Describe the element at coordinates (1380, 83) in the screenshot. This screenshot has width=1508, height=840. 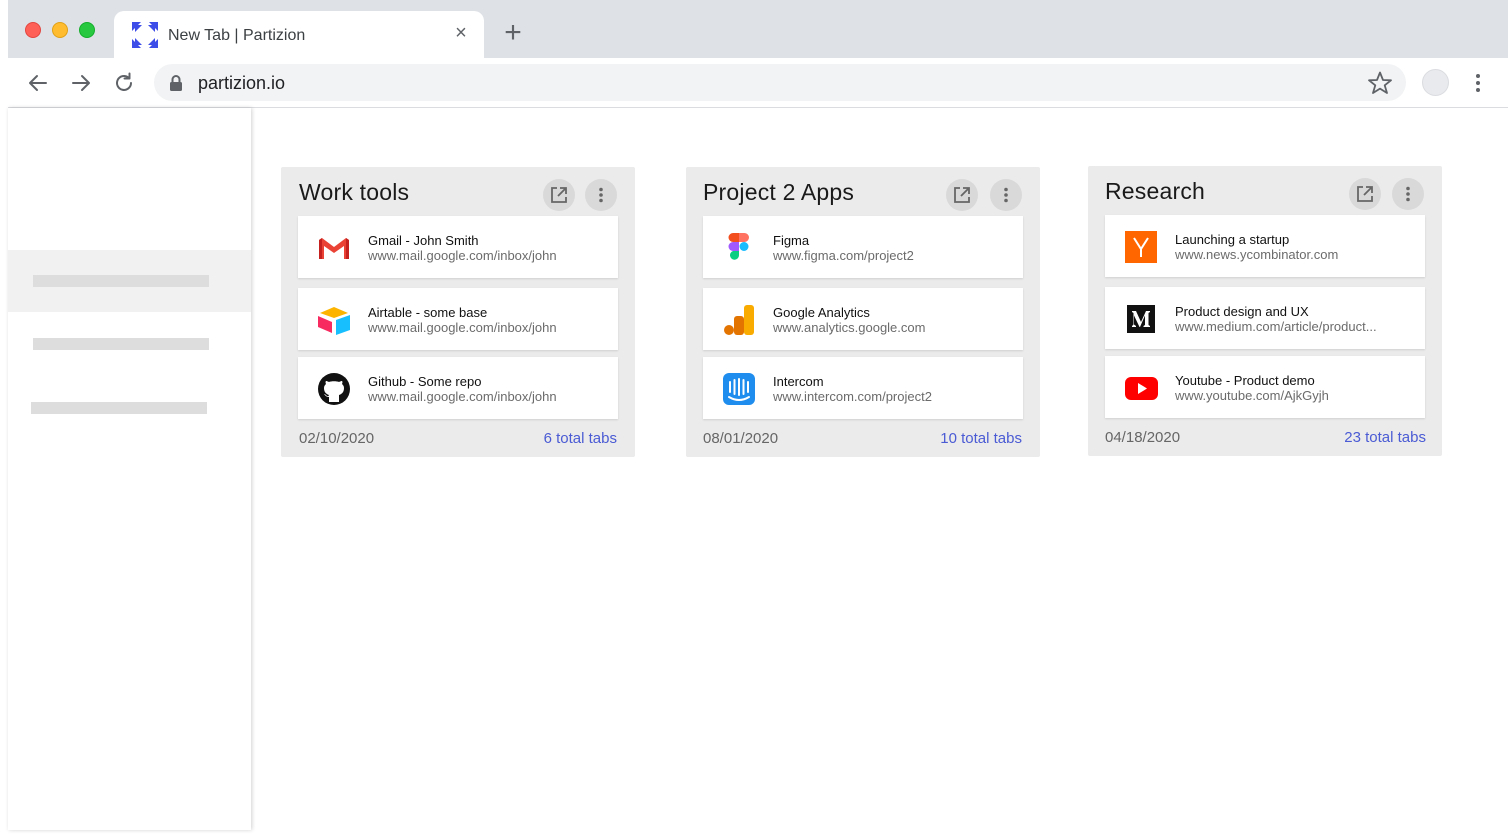
I see `bookmark-star-icon` at that location.